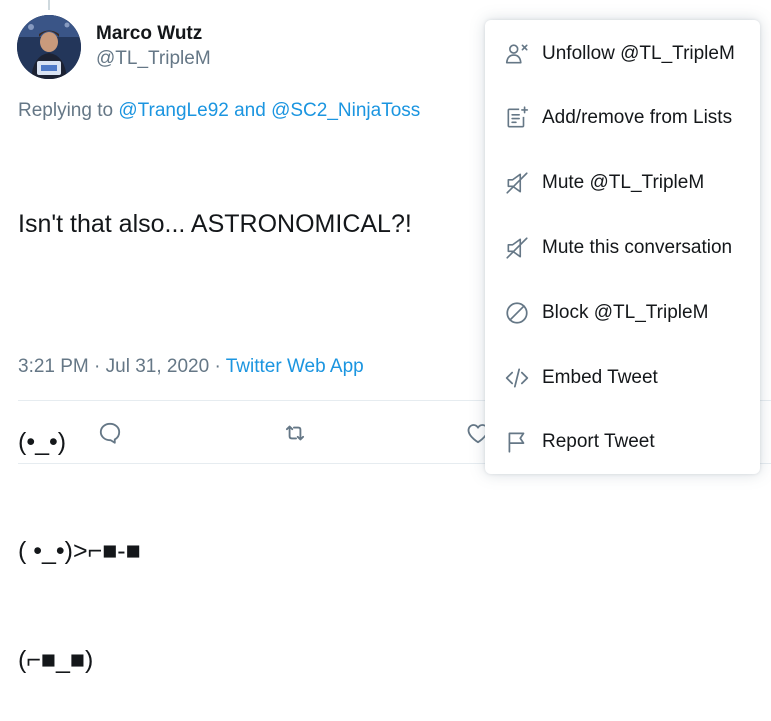  I want to click on menu-item-mute-user: Mute @TL_TripleM, so click(622, 183).